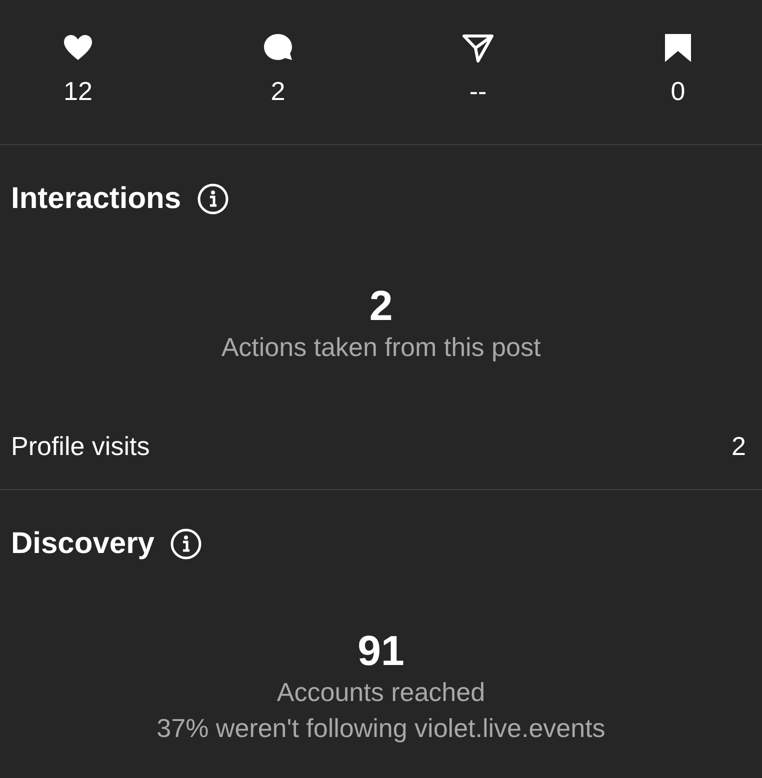 The width and height of the screenshot is (762, 778). Describe the element at coordinates (381, 692) in the screenshot. I see `caption: Accounts reached` at that location.